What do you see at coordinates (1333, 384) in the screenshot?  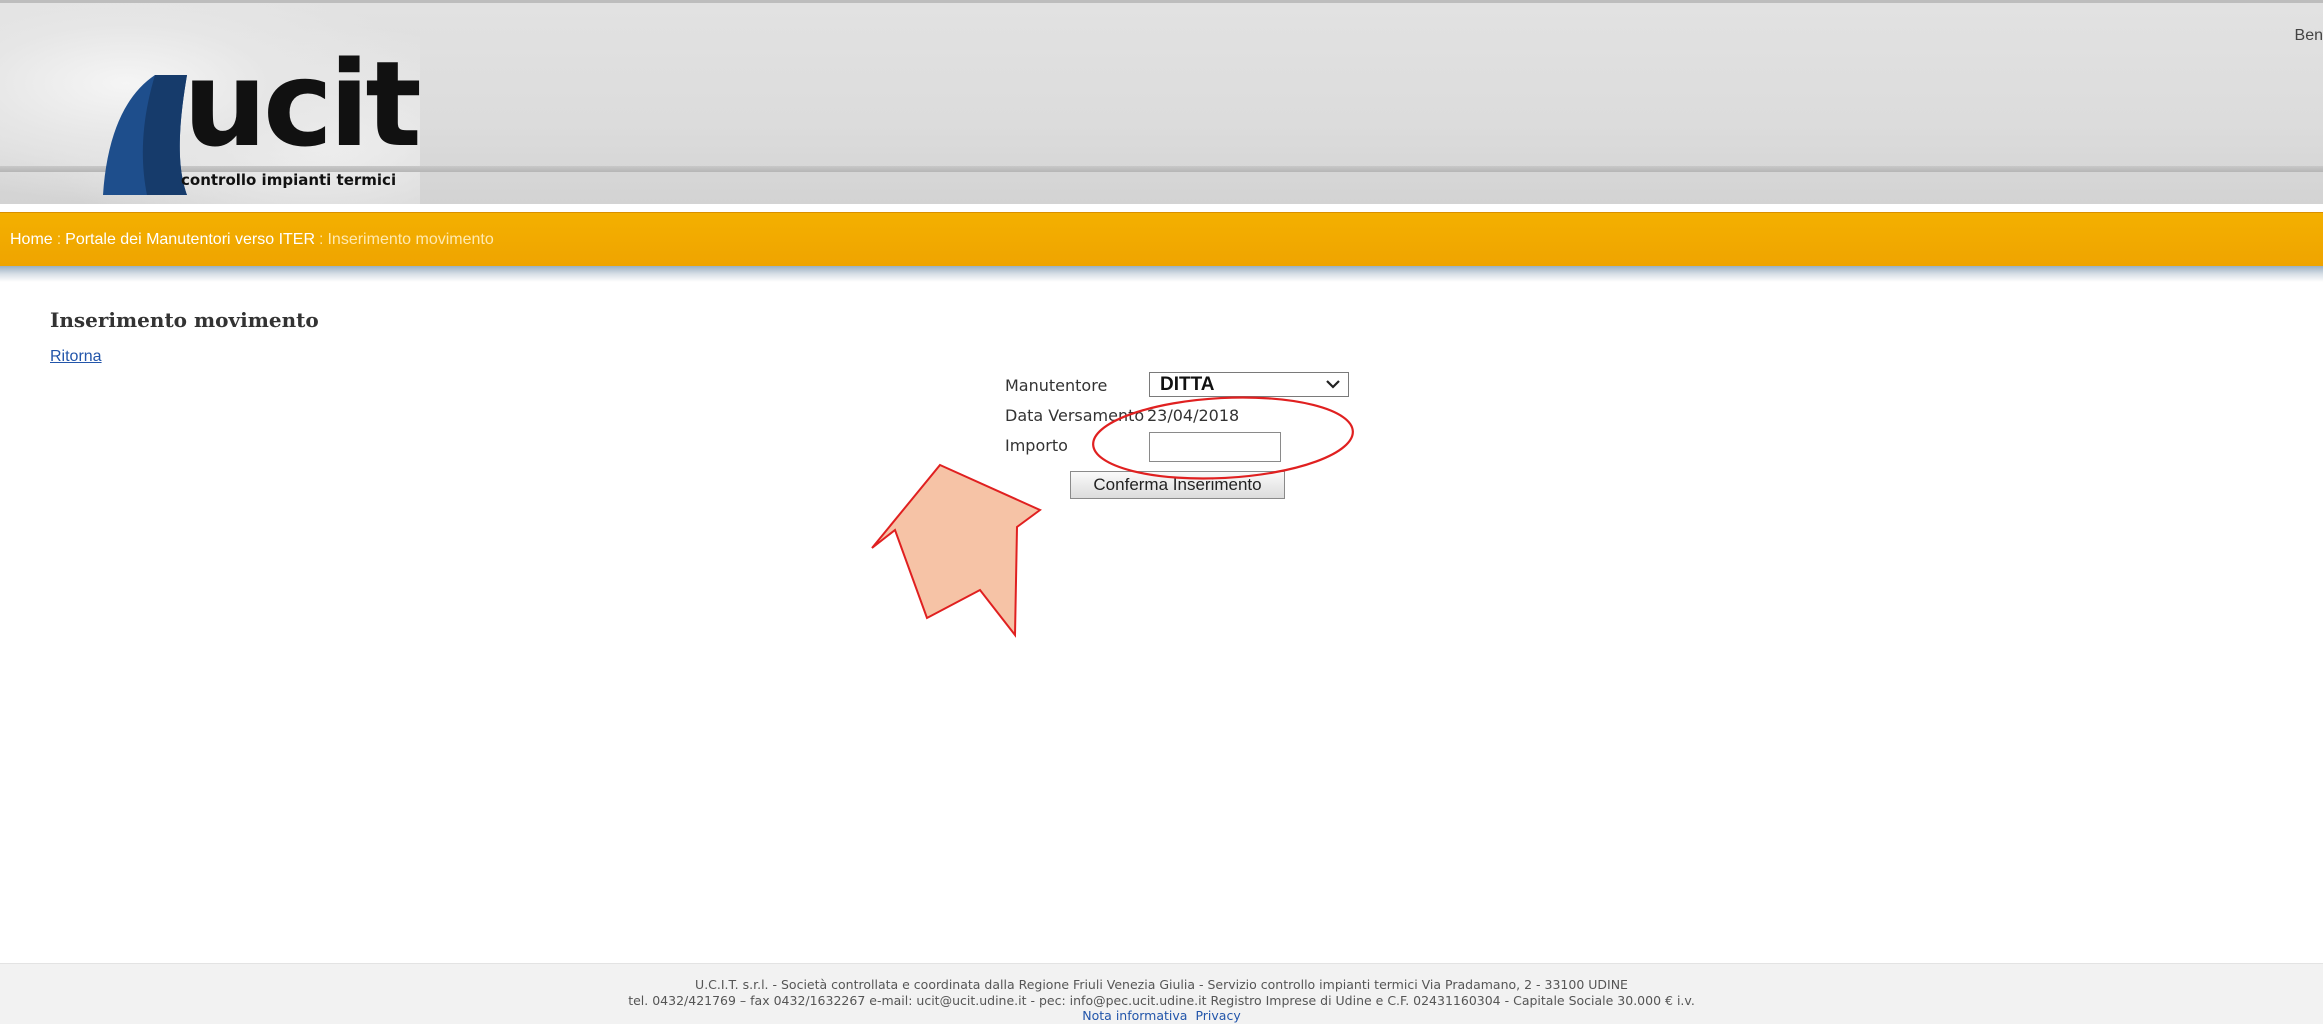 I see `chevron-down-icon` at bounding box center [1333, 384].